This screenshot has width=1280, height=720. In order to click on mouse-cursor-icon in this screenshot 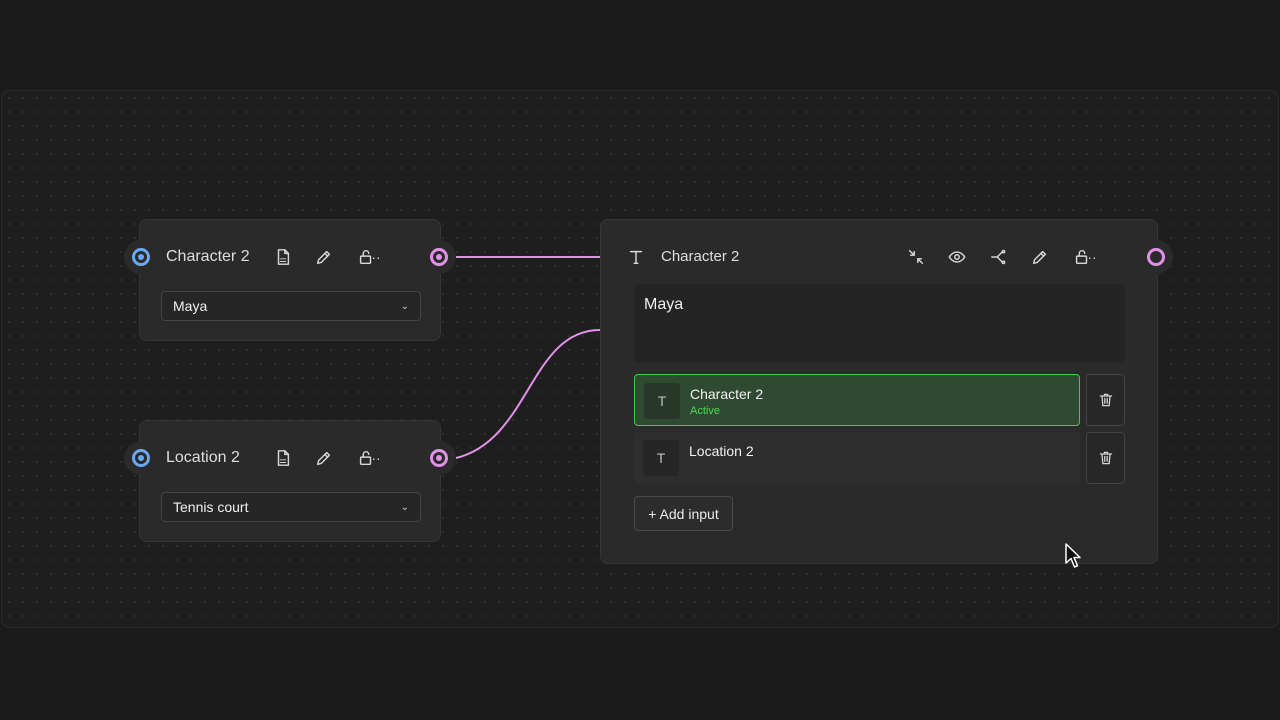, I will do `click(1073, 555)`.